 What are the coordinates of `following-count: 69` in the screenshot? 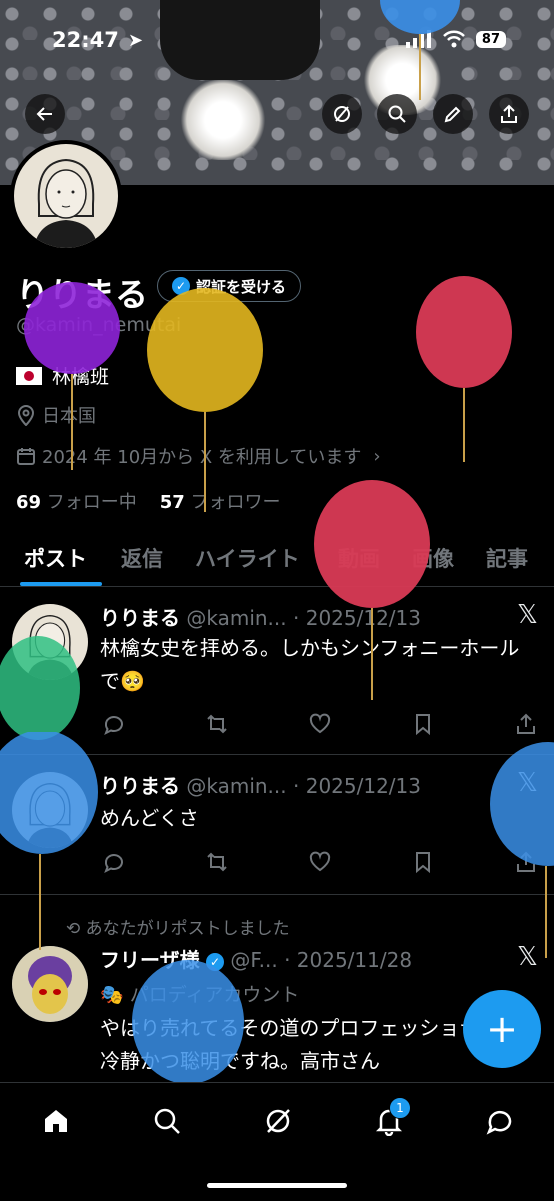 It's located at (29, 502).